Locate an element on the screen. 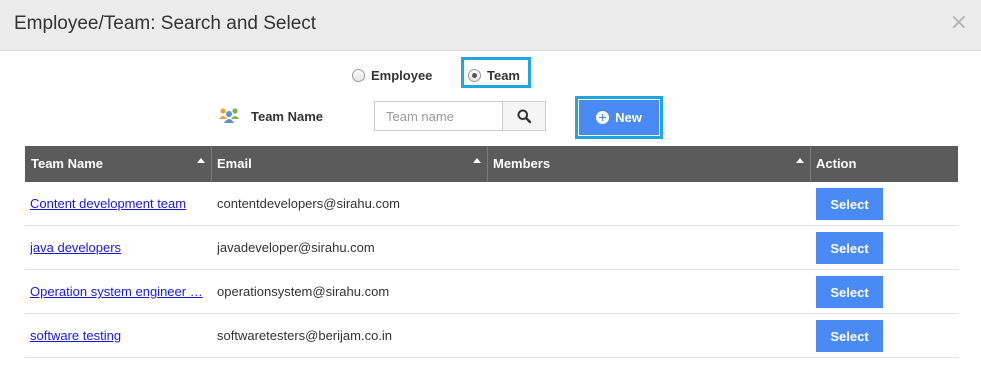  new-button: New is located at coordinates (619, 117).